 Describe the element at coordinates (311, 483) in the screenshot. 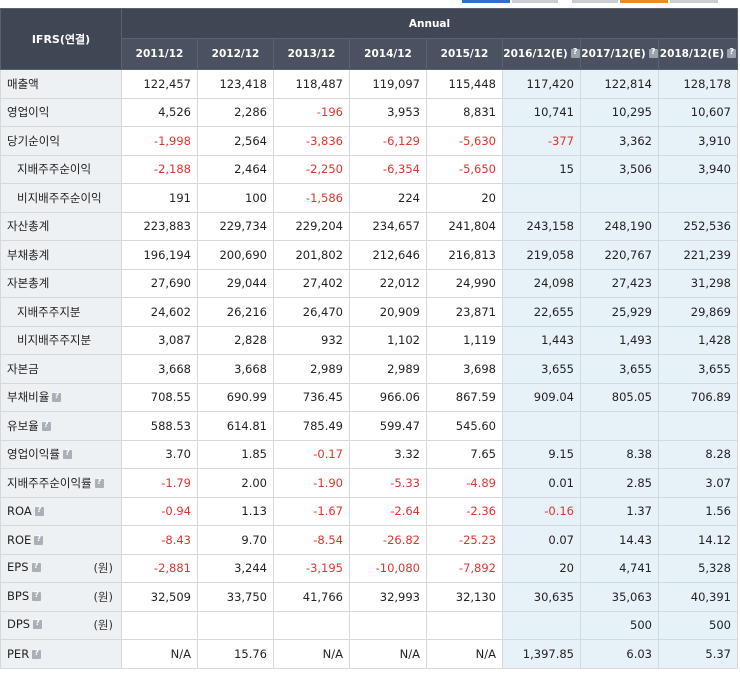

I see `table-cell: -1.90` at that location.